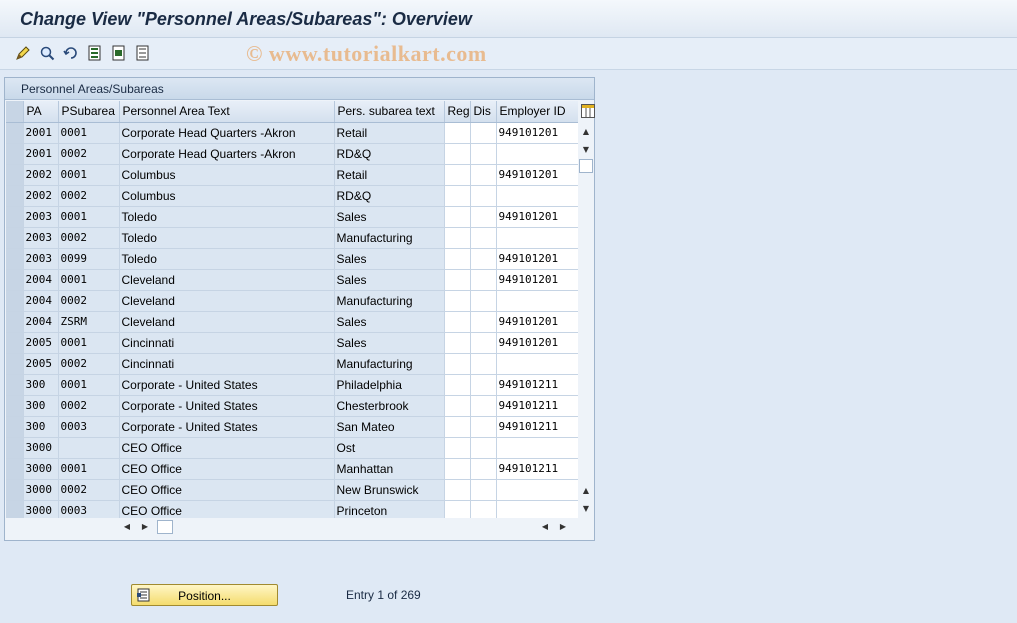  Describe the element at coordinates (457, 112) in the screenshot. I see `column-header-reg: Reg` at that location.